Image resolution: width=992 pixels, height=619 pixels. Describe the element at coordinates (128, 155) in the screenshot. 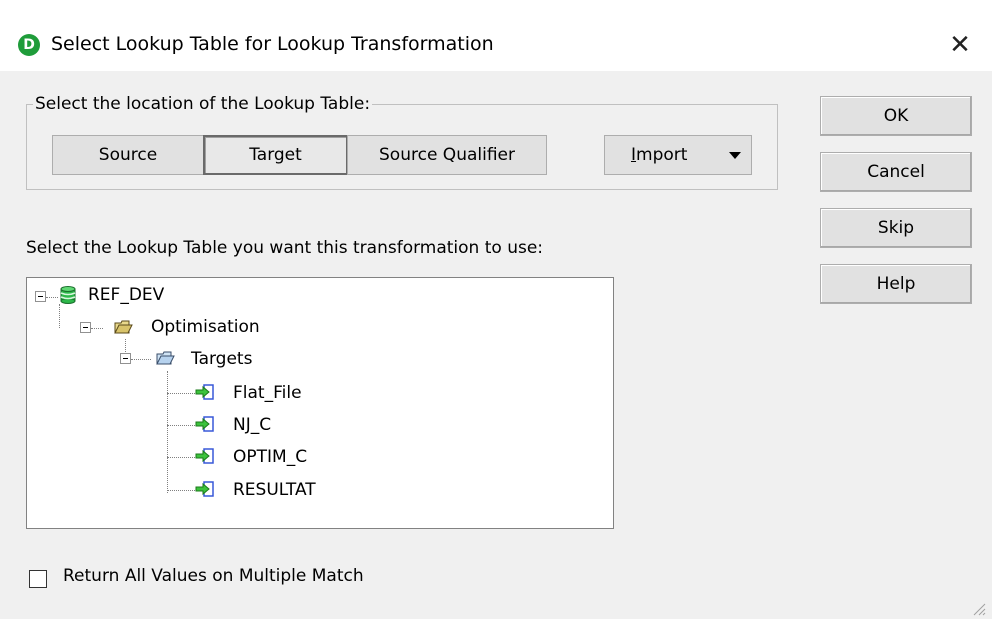

I see `source-option-button: Source` at that location.